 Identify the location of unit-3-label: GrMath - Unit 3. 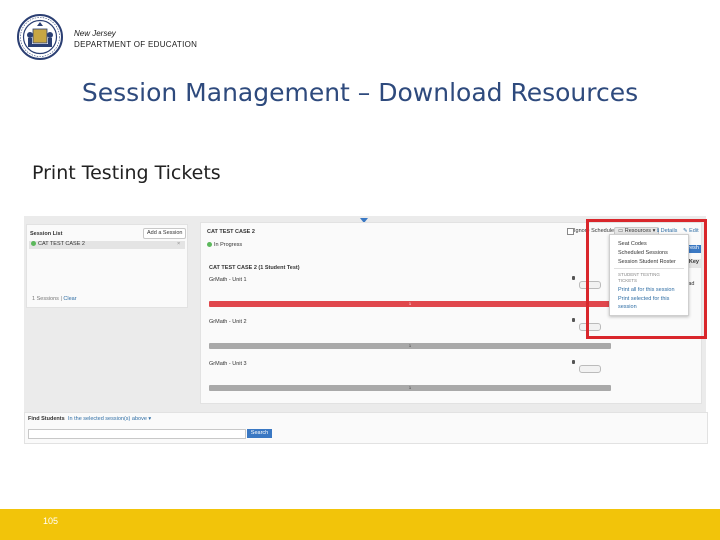
(228, 364).